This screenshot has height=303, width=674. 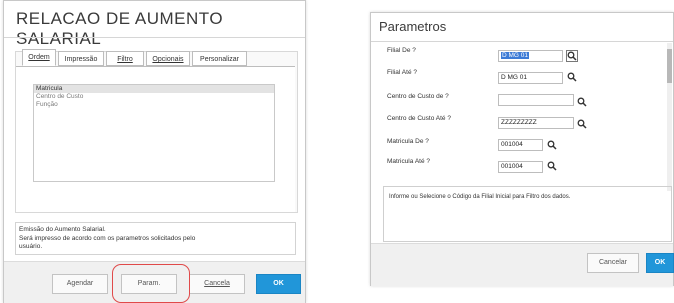 What do you see at coordinates (408, 161) in the screenshot?
I see `field-label: Matricula Até ?` at bounding box center [408, 161].